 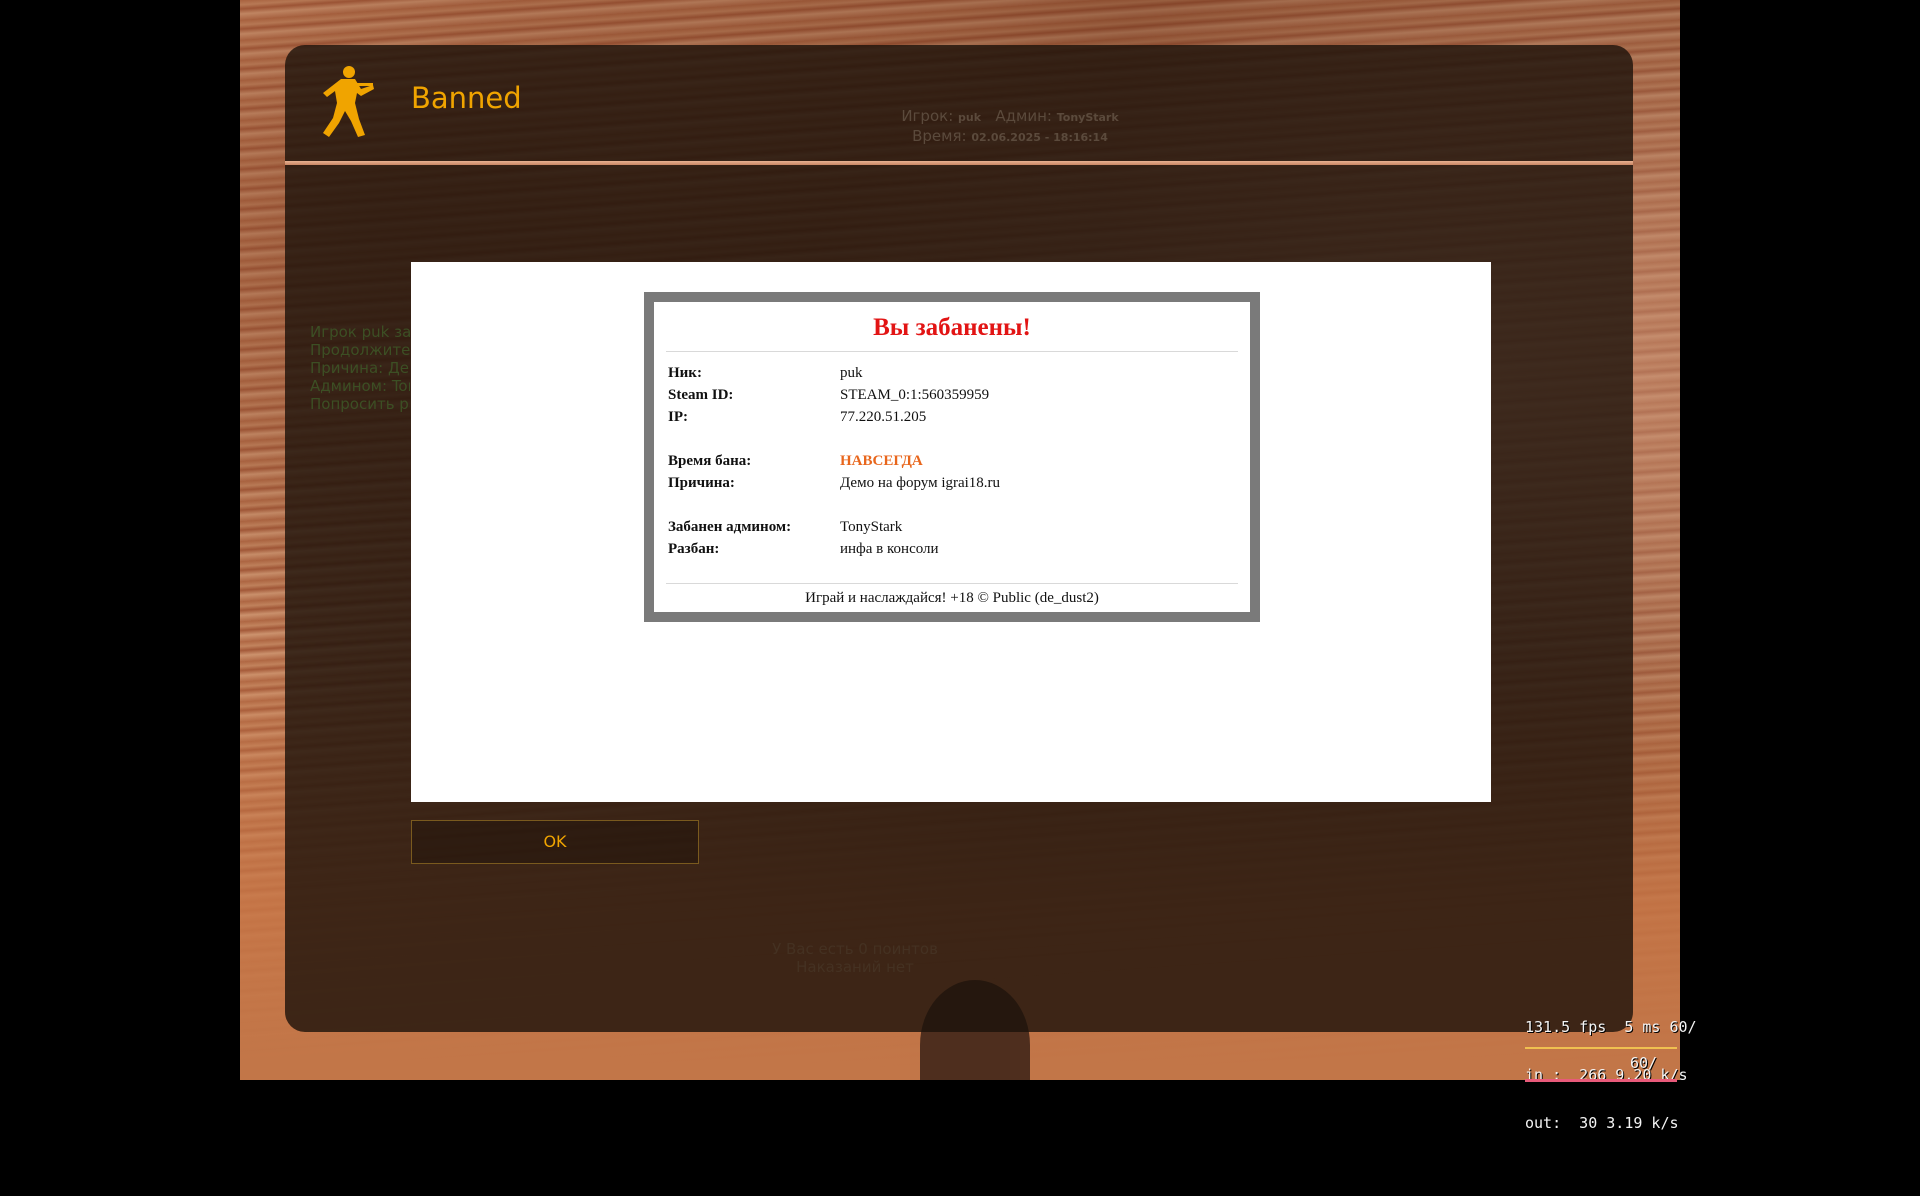 I want to click on ban-row-reason: Причина: Демо на форум igrai18.ru, so click(x=948, y=483).